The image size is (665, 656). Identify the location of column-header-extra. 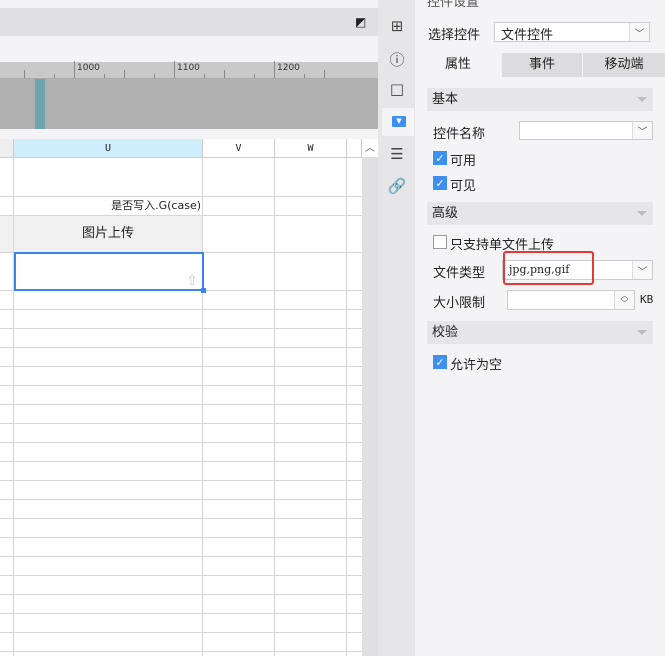
(354, 148).